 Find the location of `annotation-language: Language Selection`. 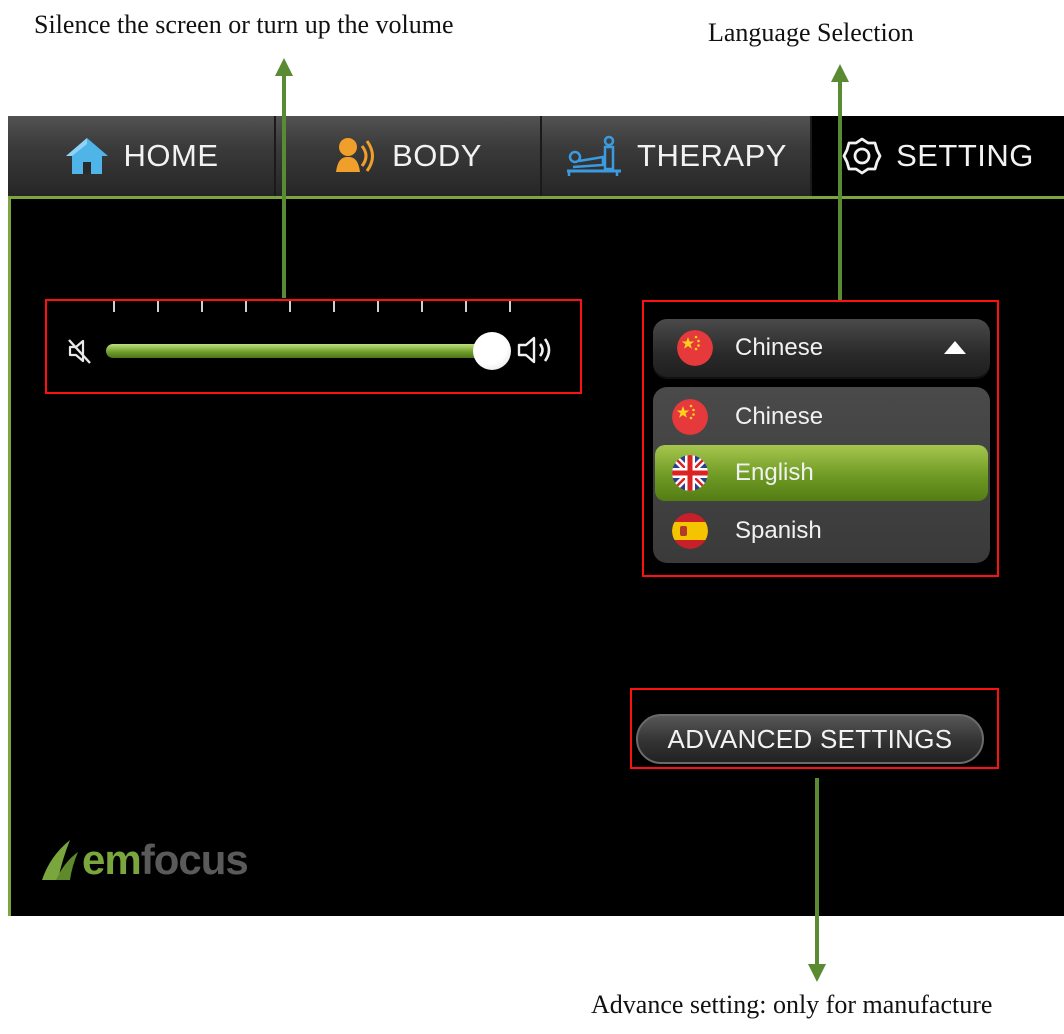

annotation-language: Language Selection is located at coordinates (811, 32).